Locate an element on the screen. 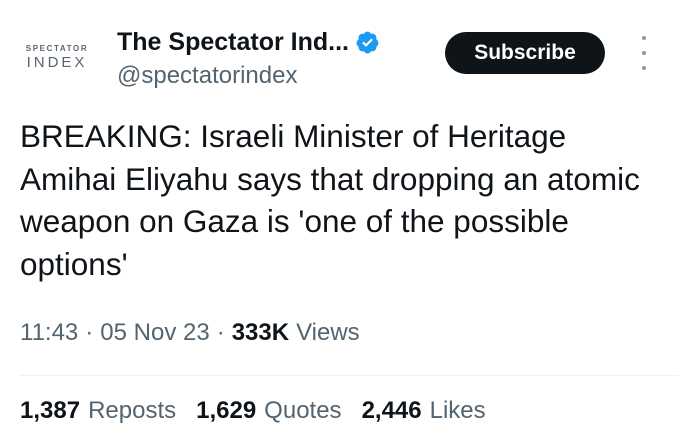  author-handle: @spectatorindex is located at coordinates (207, 76).